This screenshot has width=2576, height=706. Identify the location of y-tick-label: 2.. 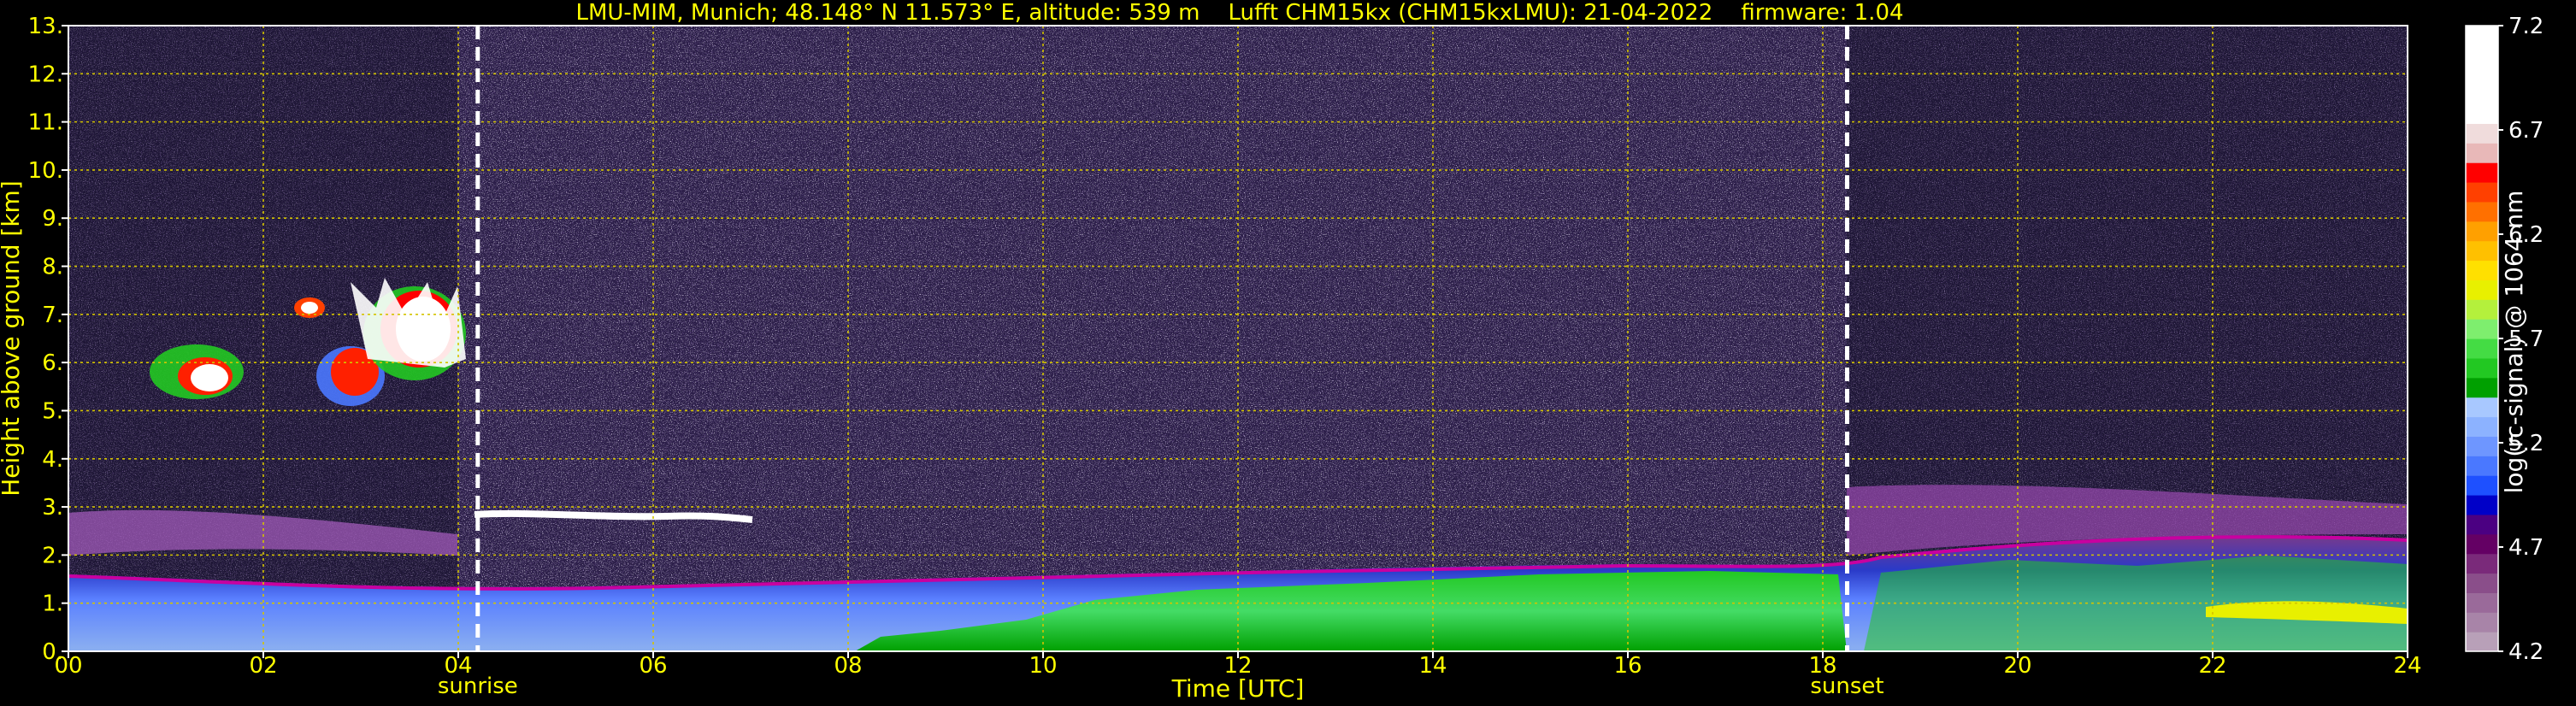
(52, 555).